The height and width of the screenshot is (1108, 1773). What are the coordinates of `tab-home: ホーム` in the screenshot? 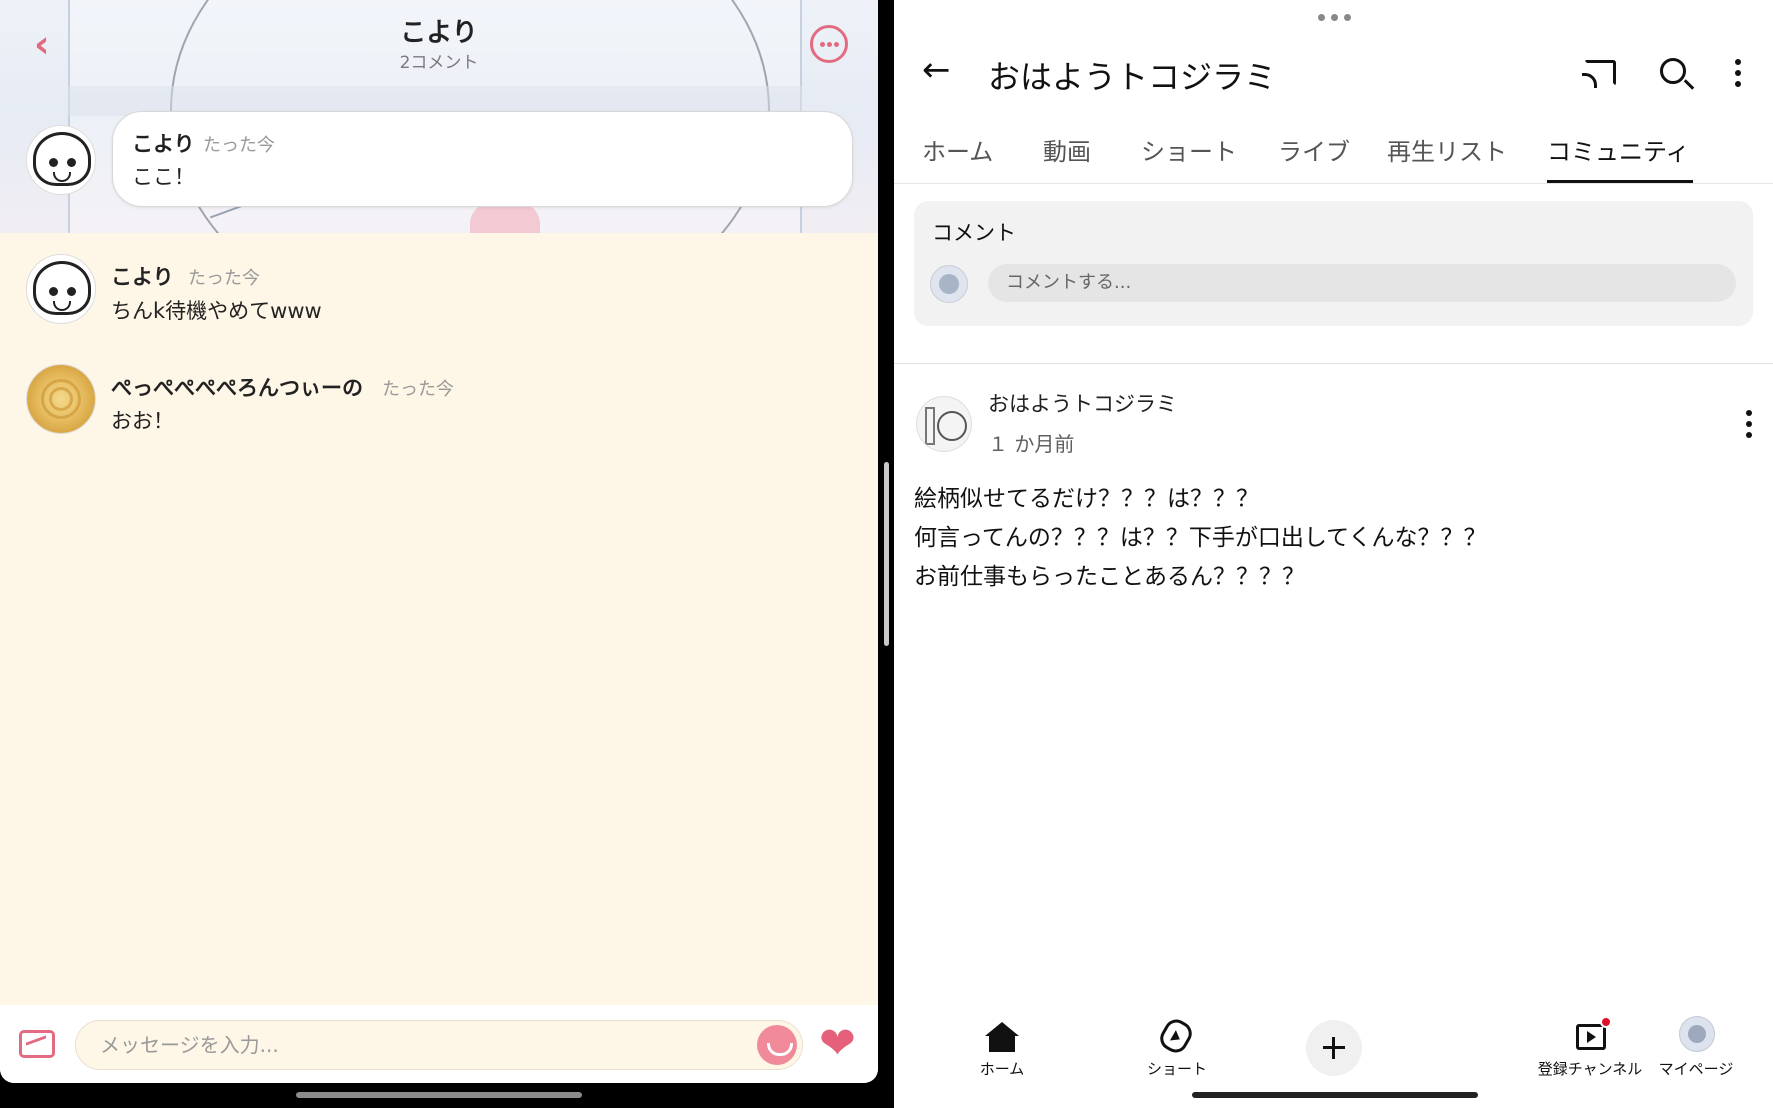 It's located at (957, 149).